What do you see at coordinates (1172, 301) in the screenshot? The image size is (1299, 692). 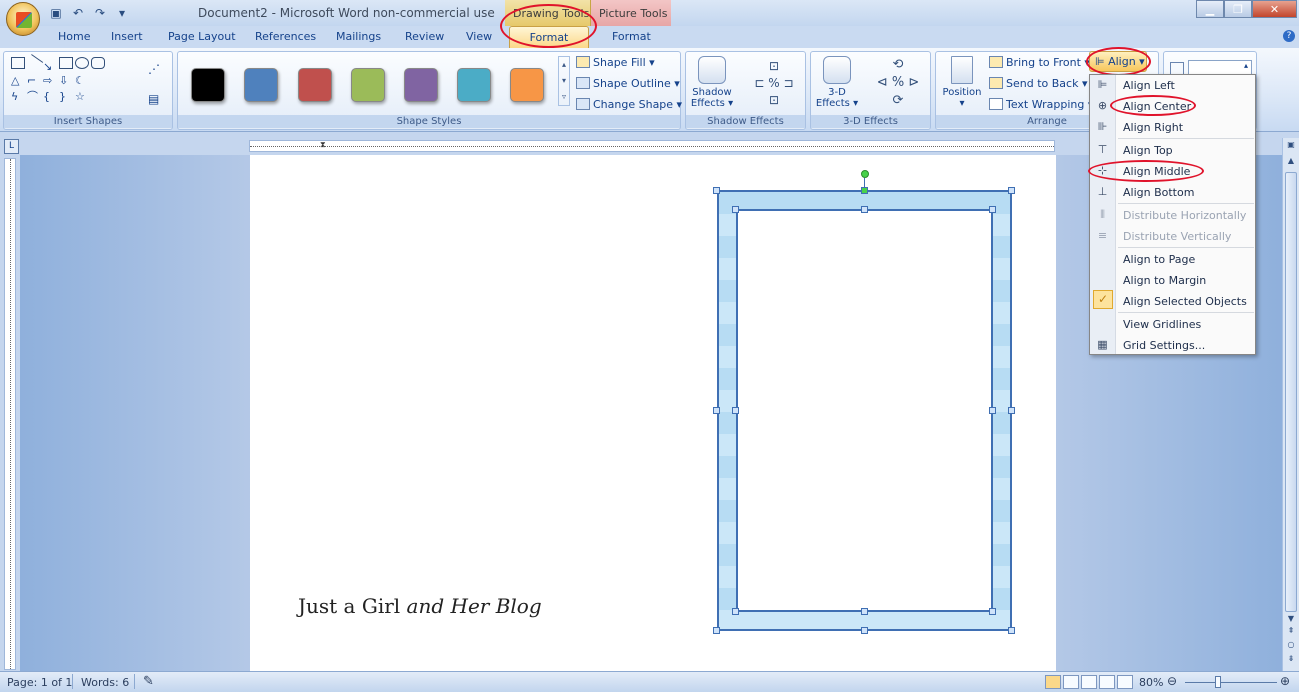 I see `menu-item-align-selected-objects: Align Selected Objects` at bounding box center [1172, 301].